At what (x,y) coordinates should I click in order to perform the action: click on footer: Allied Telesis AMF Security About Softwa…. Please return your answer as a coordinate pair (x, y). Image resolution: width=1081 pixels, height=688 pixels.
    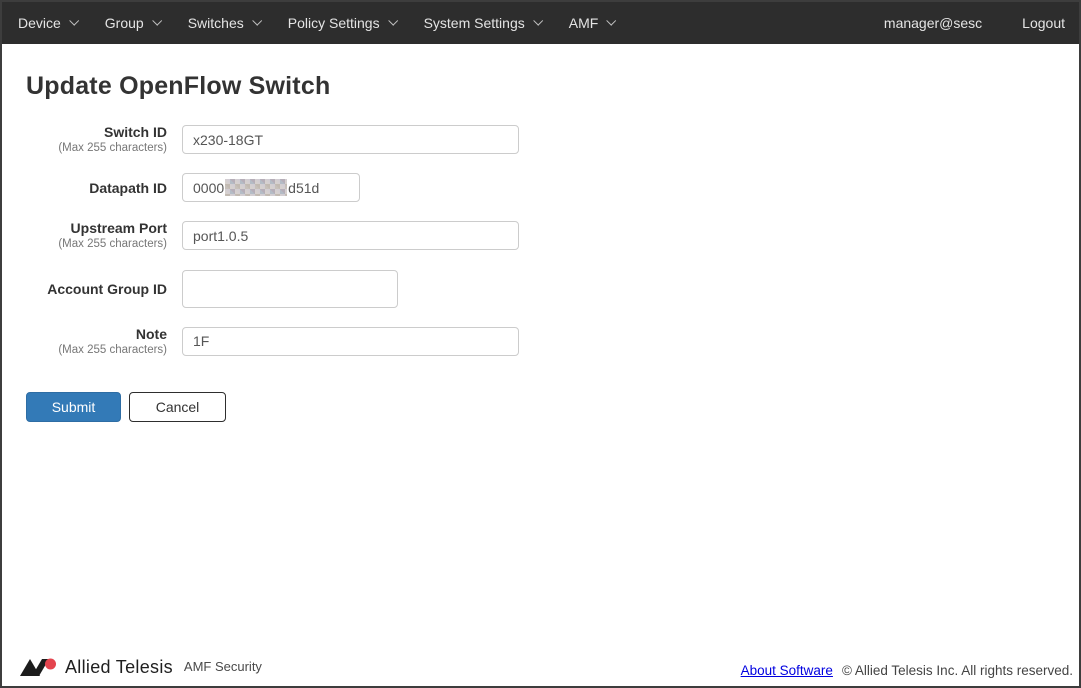
    Looking at the image, I should click on (540, 671).